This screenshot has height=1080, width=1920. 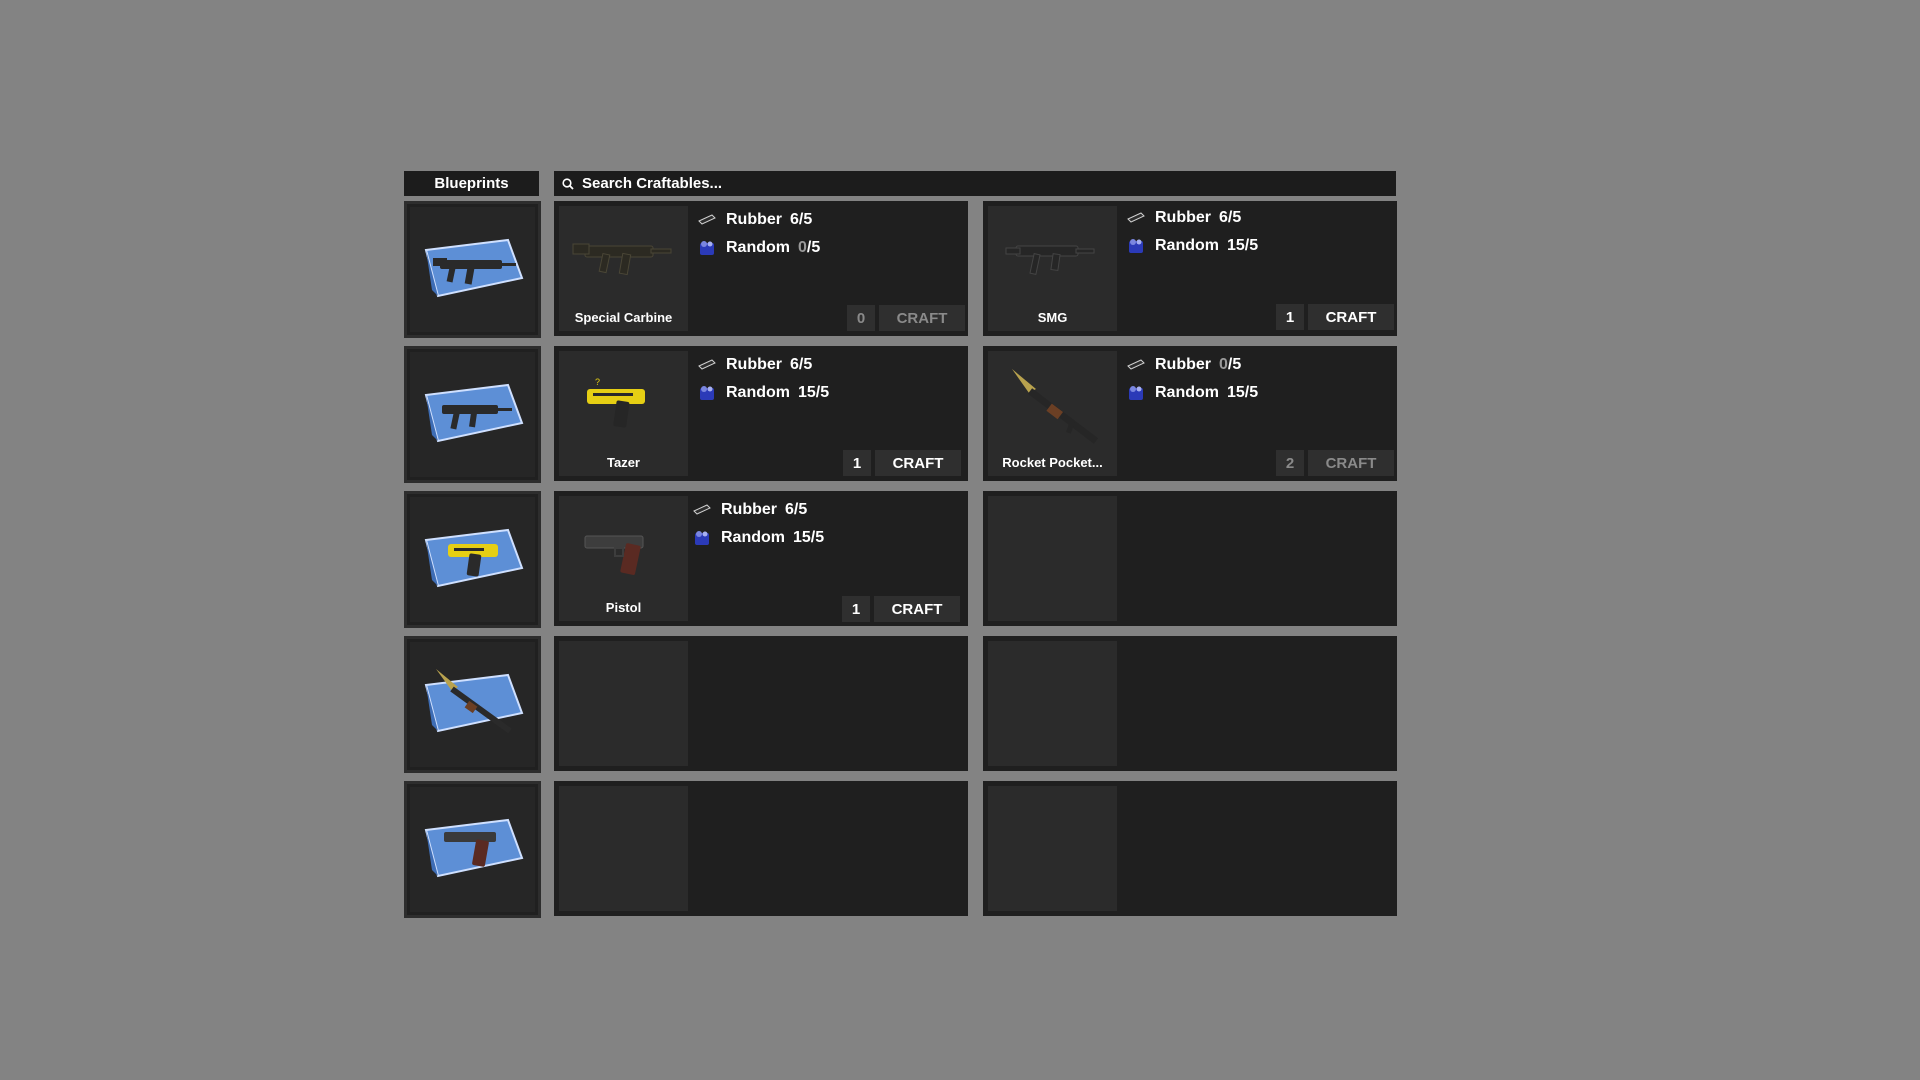 What do you see at coordinates (1184, 365) in the screenshot?
I see `requirement-row: Rubber 0/5` at bounding box center [1184, 365].